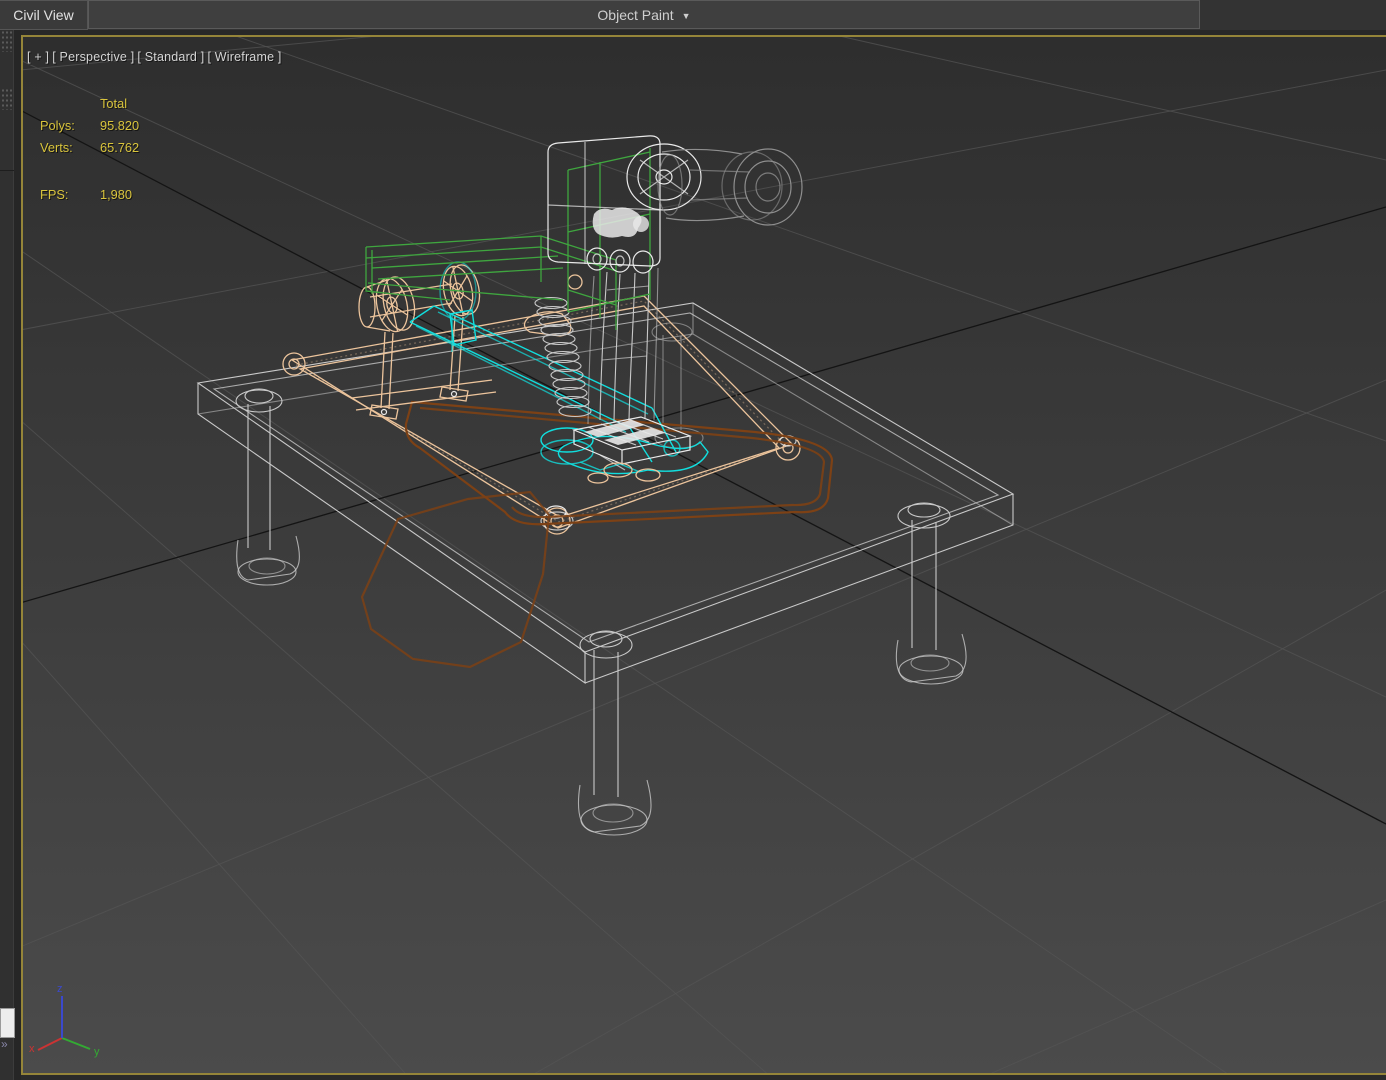 The height and width of the screenshot is (1080, 1386). What do you see at coordinates (38, 57) in the screenshot?
I see `viewport-general-menu: [ + ]` at bounding box center [38, 57].